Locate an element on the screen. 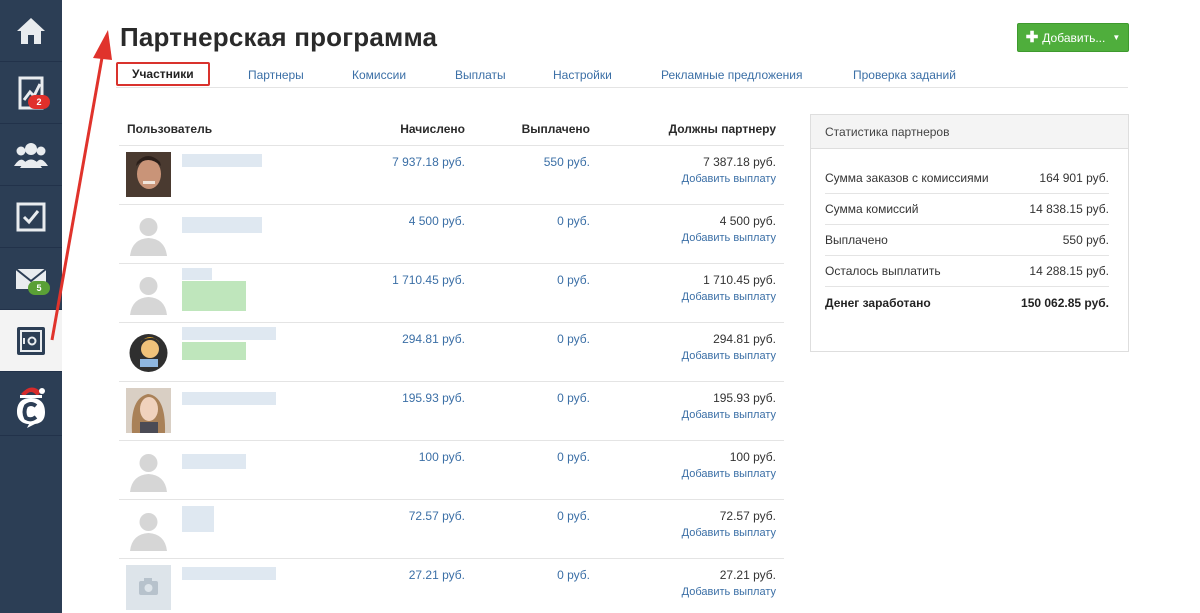 Image resolution: width=1200 pixels, height=613 pixels. sidebar: 2 5 is located at coordinates (31, 306).